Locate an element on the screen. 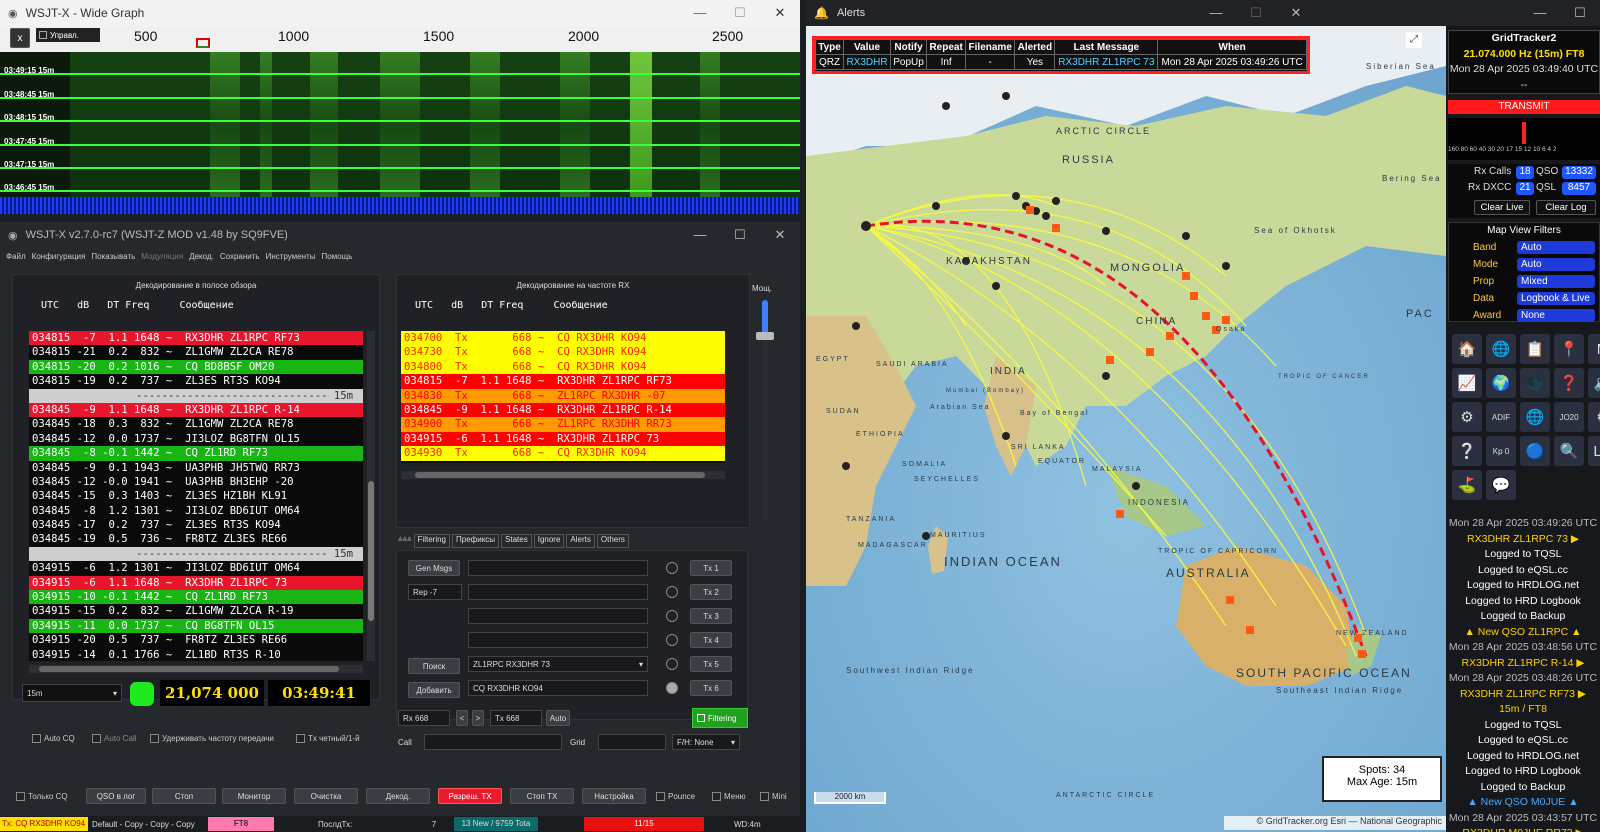 This screenshot has height=832, width=1600. tool-icon: ❔ is located at coordinates (1467, 451).